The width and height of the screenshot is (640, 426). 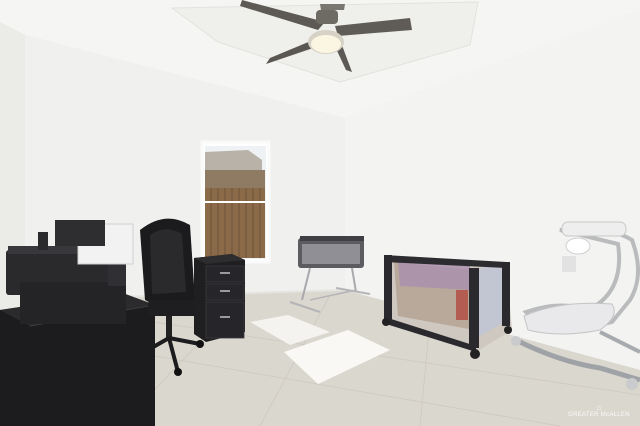 What do you see at coordinates (235, 202) in the screenshot?
I see `window` at bounding box center [235, 202].